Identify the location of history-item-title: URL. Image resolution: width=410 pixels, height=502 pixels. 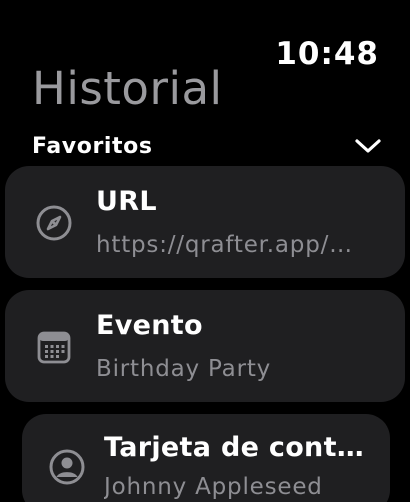
(126, 201).